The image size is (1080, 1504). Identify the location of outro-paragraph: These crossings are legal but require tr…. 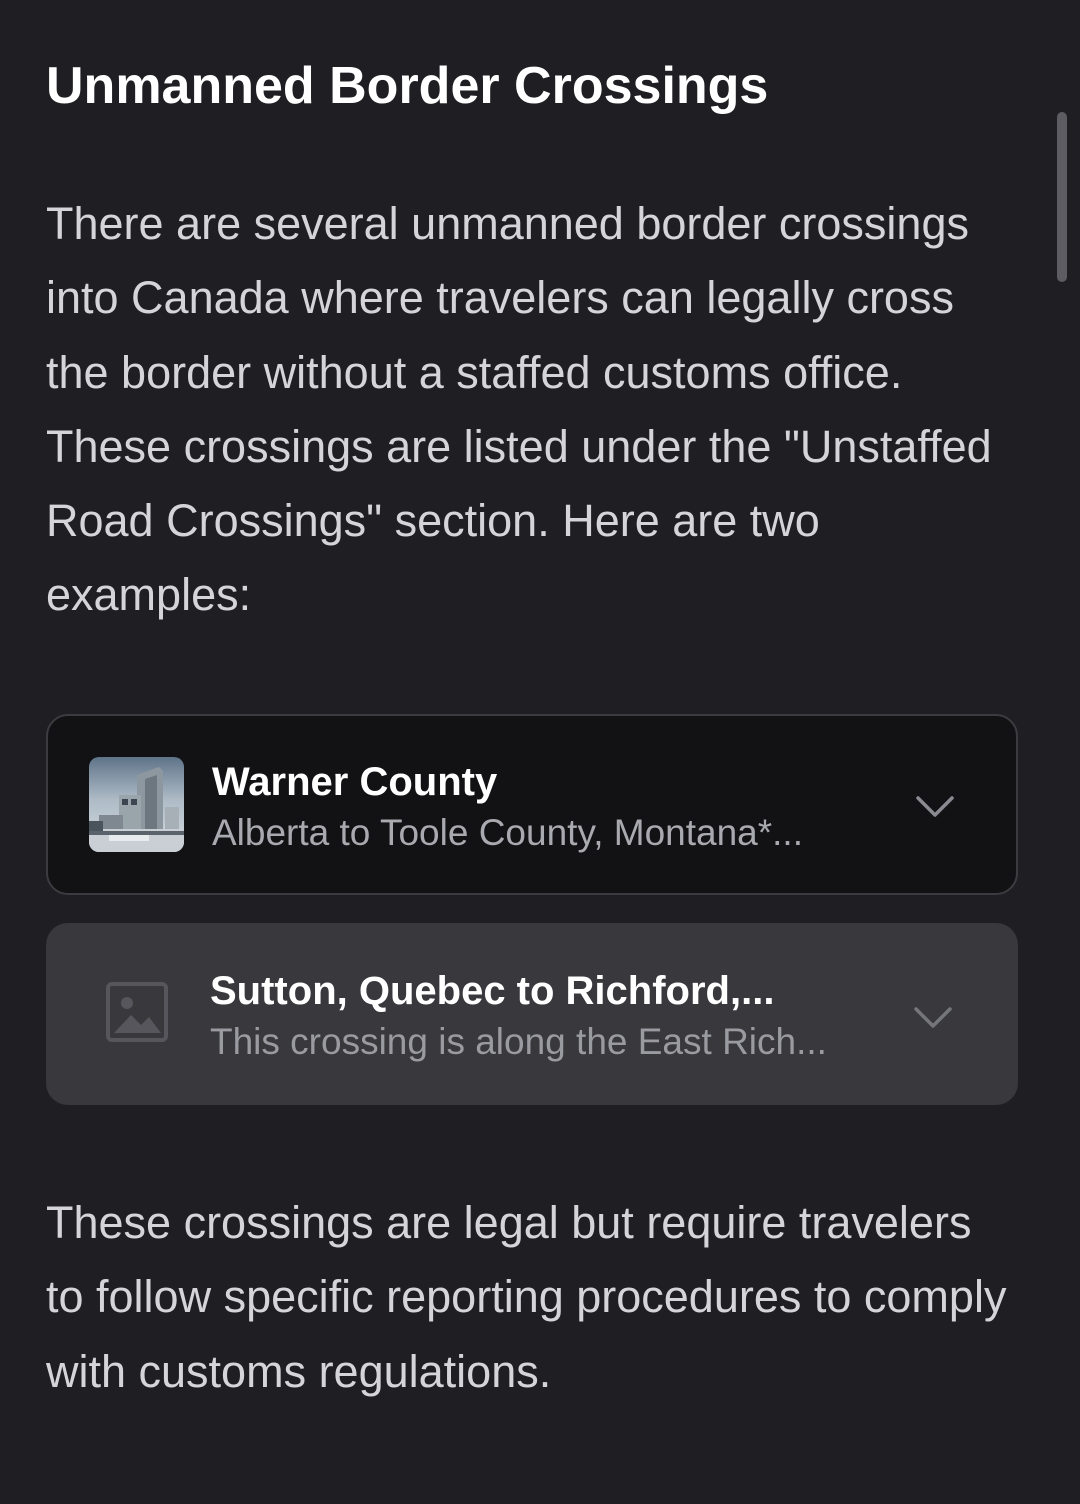
(526, 1297).